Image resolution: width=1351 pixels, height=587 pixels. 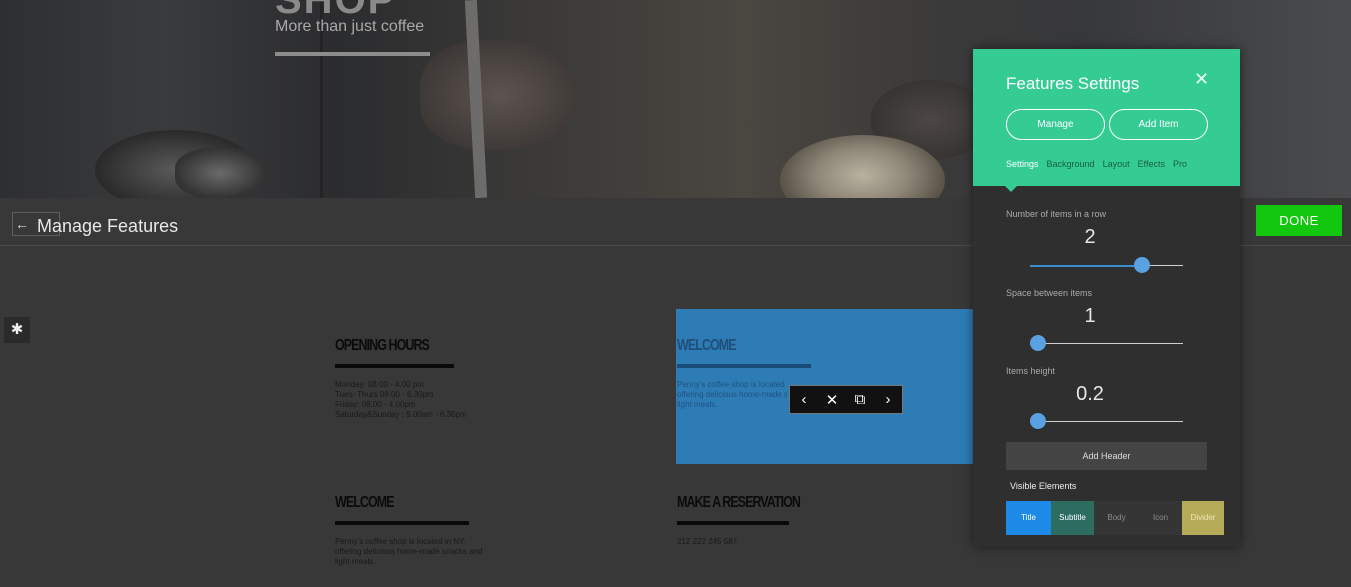 What do you see at coordinates (108, 226) in the screenshot?
I see `page-title: Manage Features` at bounding box center [108, 226].